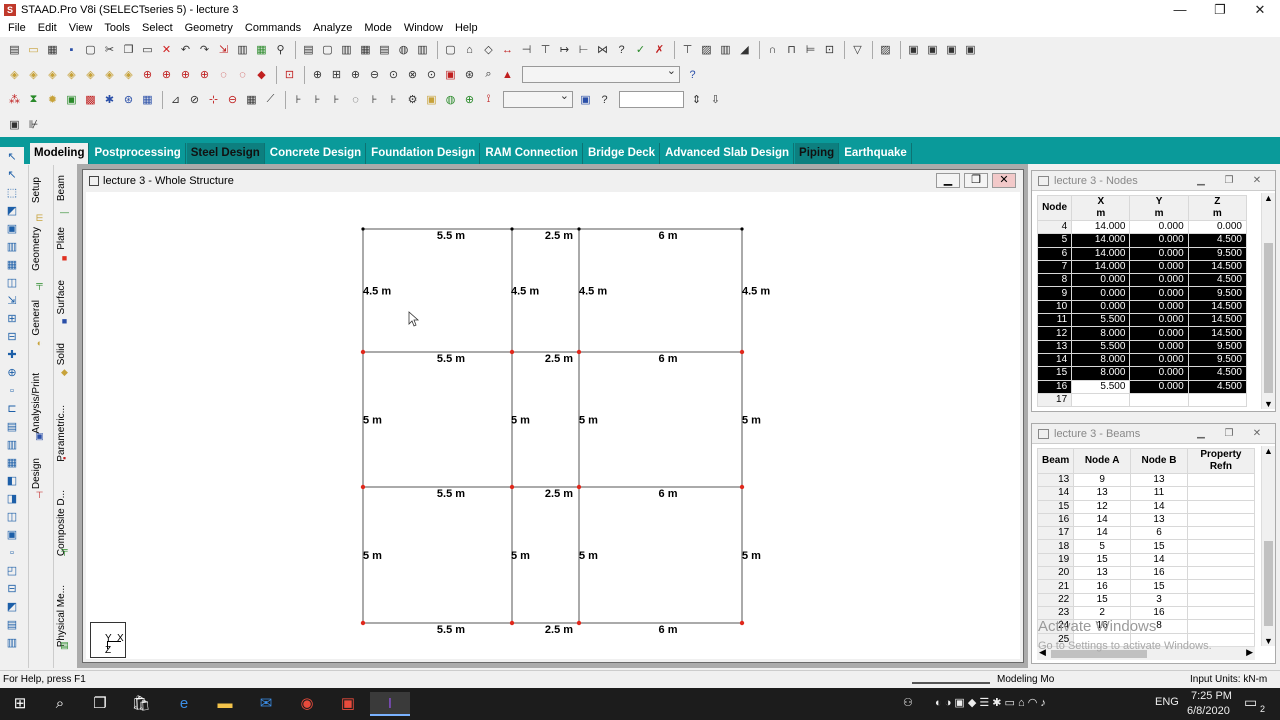 The image size is (1280, 720). What do you see at coordinates (1201, 181) in the screenshot?
I see `nodes-minimize-button: ▁` at bounding box center [1201, 181].